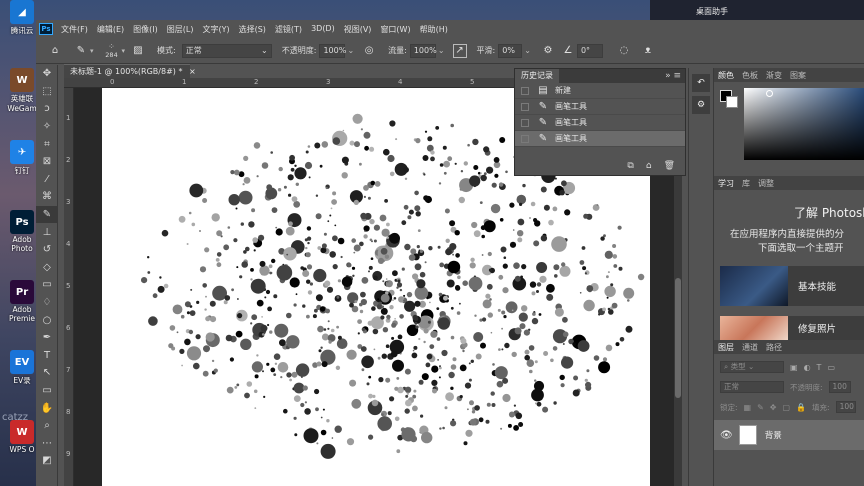  Describe the element at coordinates (47, 356) in the screenshot. I see `type-tool-icon: T` at that location.